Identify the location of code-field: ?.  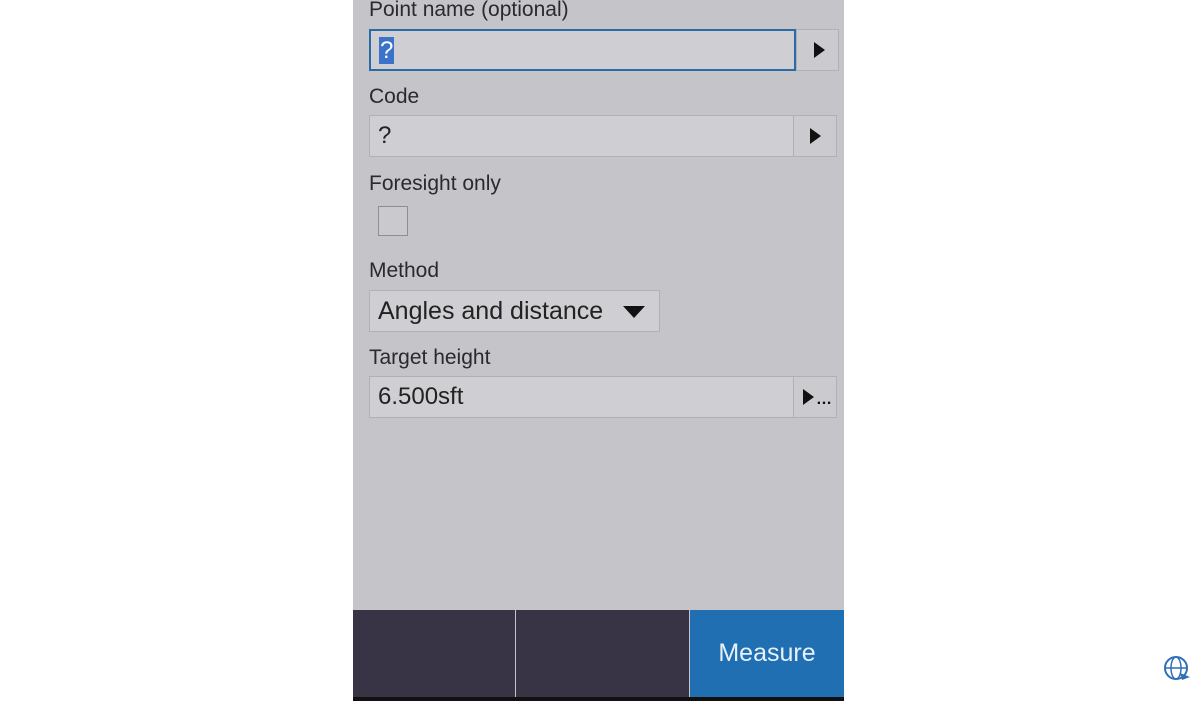
(603, 136).